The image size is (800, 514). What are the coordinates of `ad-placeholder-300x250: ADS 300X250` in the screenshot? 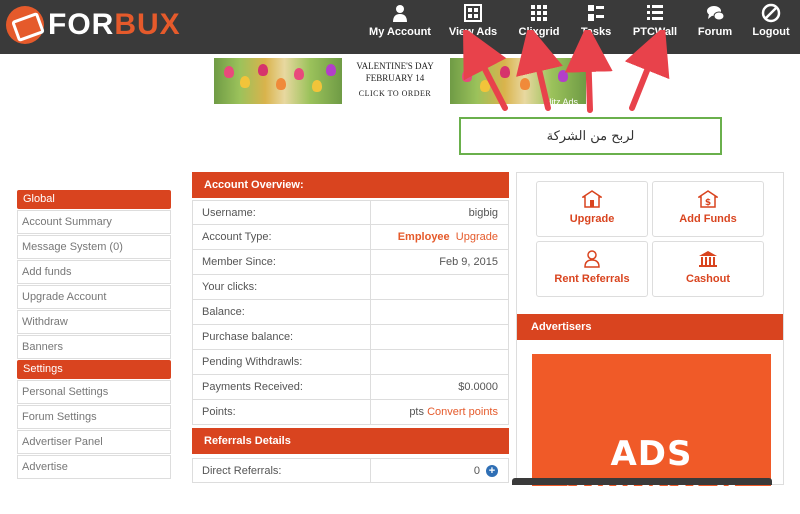 It's located at (651, 434).